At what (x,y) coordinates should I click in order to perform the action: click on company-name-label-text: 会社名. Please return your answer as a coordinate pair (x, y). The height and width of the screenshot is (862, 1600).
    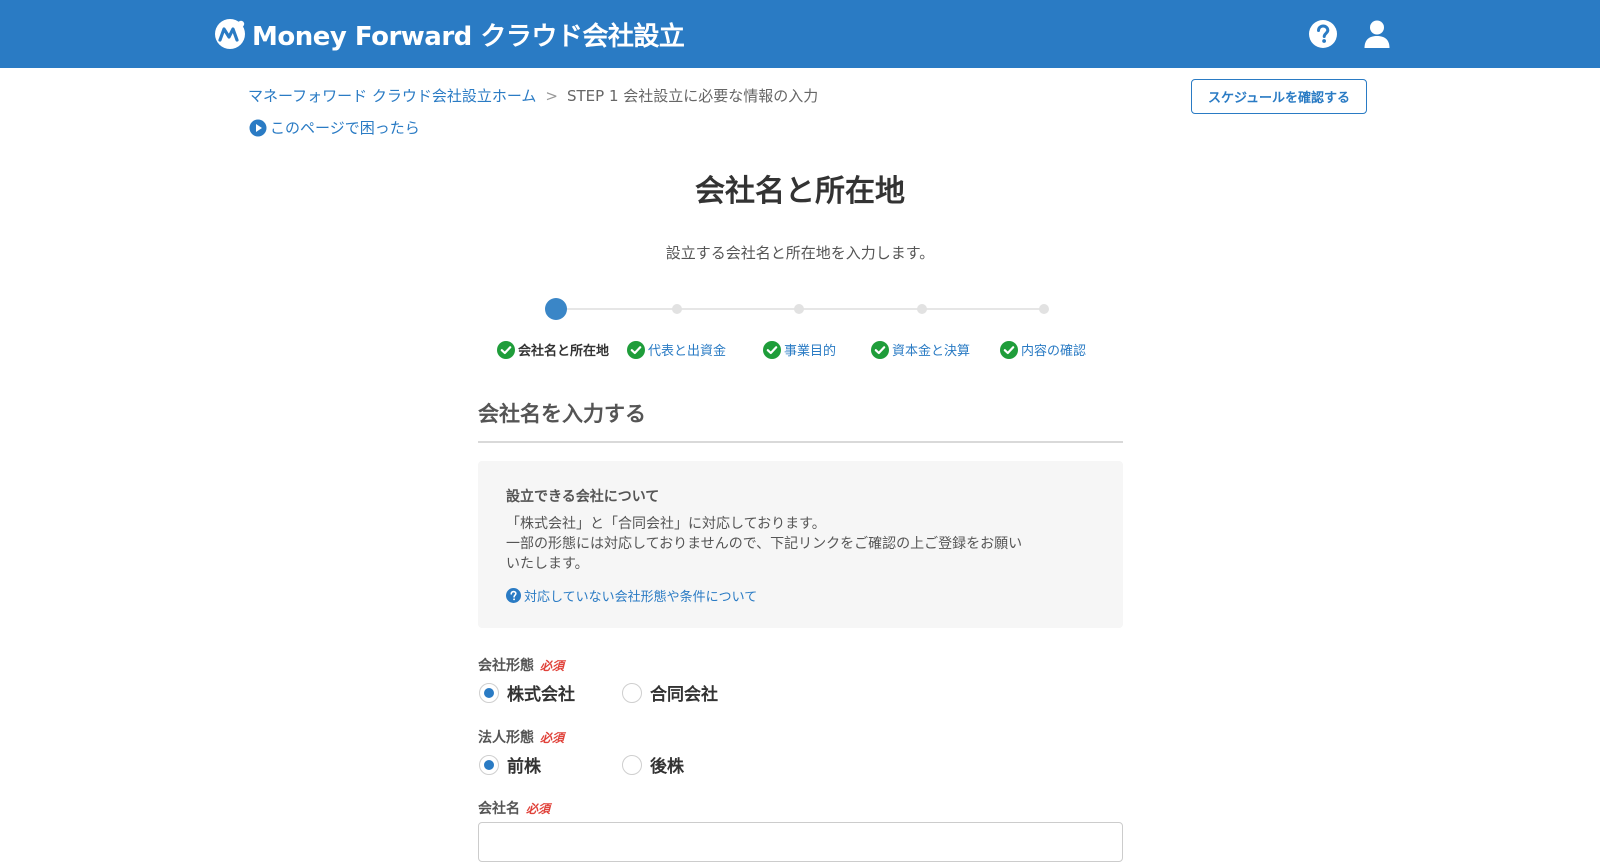
    Looking at the image, I should click on (499, 809).